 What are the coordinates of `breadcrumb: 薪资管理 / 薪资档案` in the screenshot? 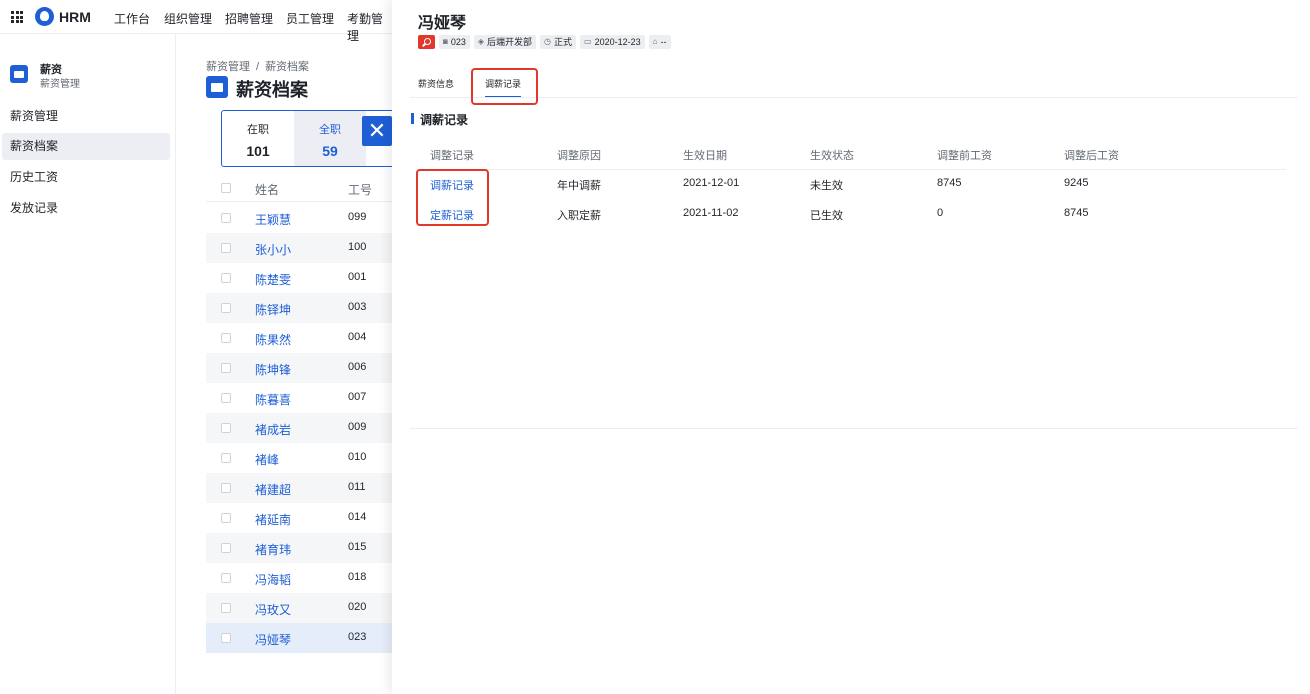 It's located at (257, 66).